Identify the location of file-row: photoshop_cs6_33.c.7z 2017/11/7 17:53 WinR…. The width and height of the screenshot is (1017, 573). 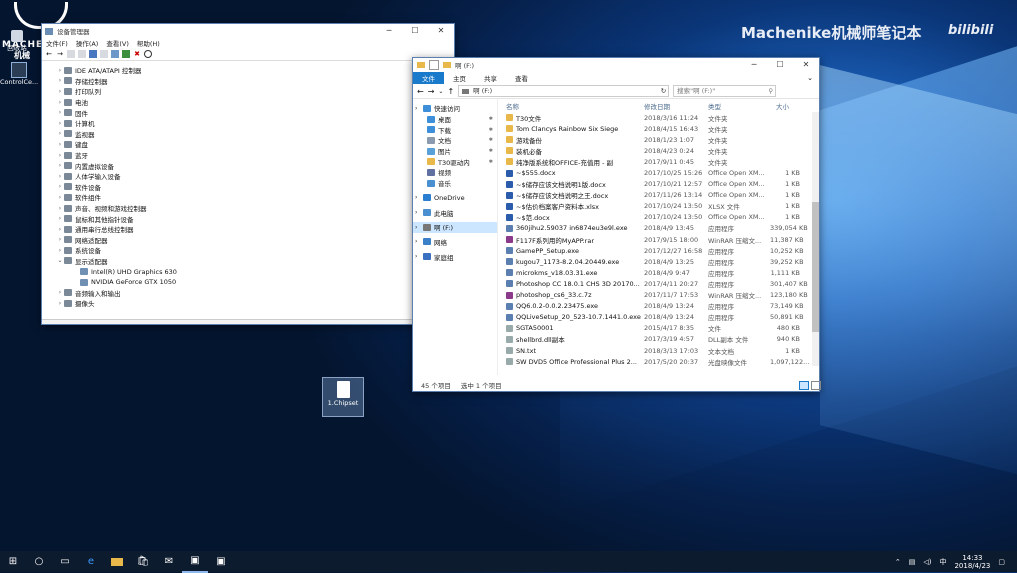
(662, 295).